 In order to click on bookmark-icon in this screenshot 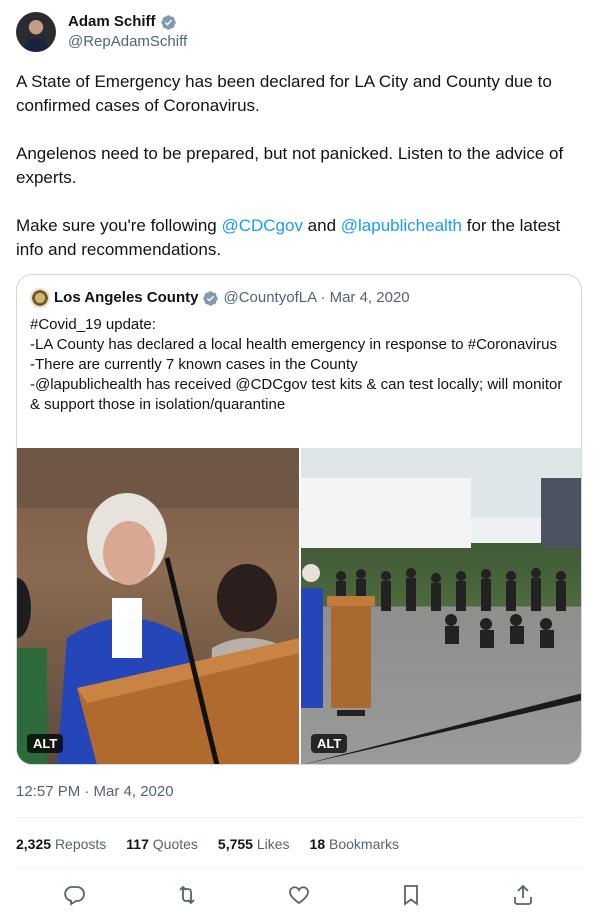, I will do `click(411, 895)`.